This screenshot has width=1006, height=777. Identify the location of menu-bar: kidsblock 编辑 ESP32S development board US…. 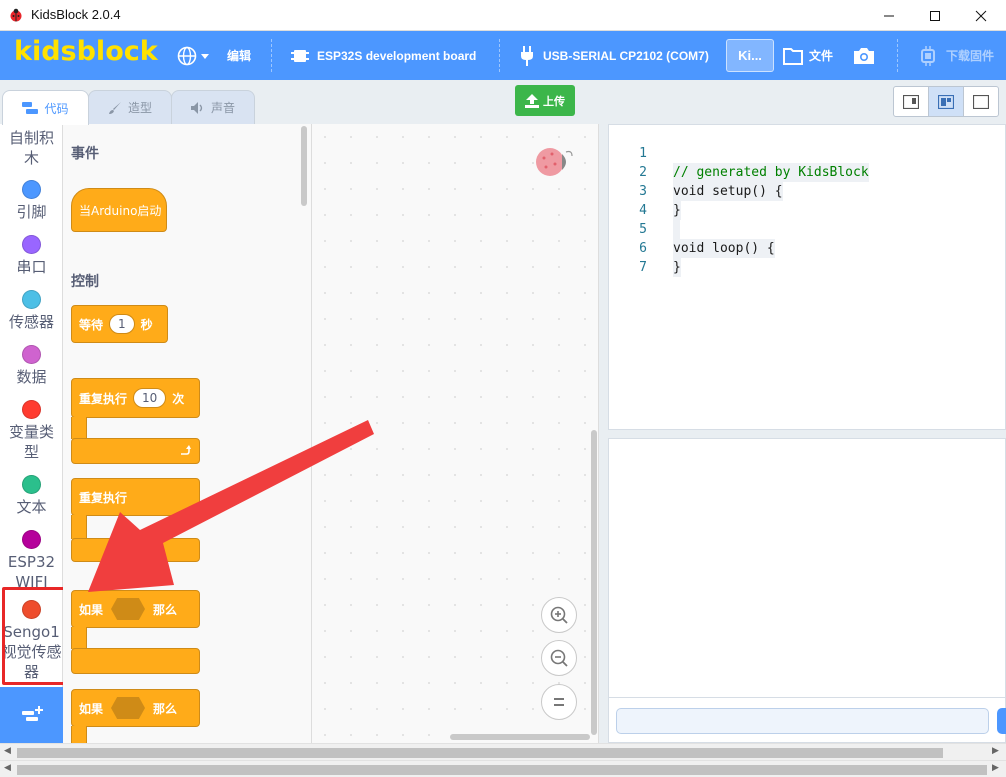
(503, 55).